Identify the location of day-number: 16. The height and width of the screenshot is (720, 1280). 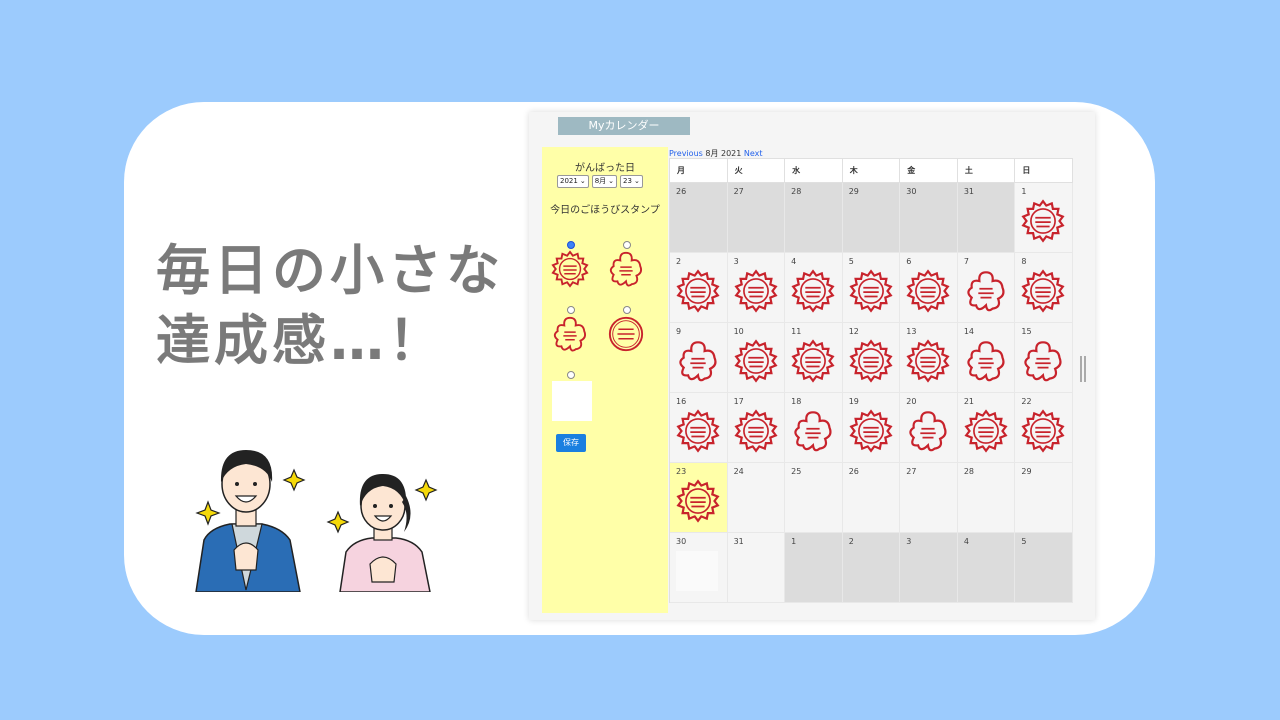
(681, 401).